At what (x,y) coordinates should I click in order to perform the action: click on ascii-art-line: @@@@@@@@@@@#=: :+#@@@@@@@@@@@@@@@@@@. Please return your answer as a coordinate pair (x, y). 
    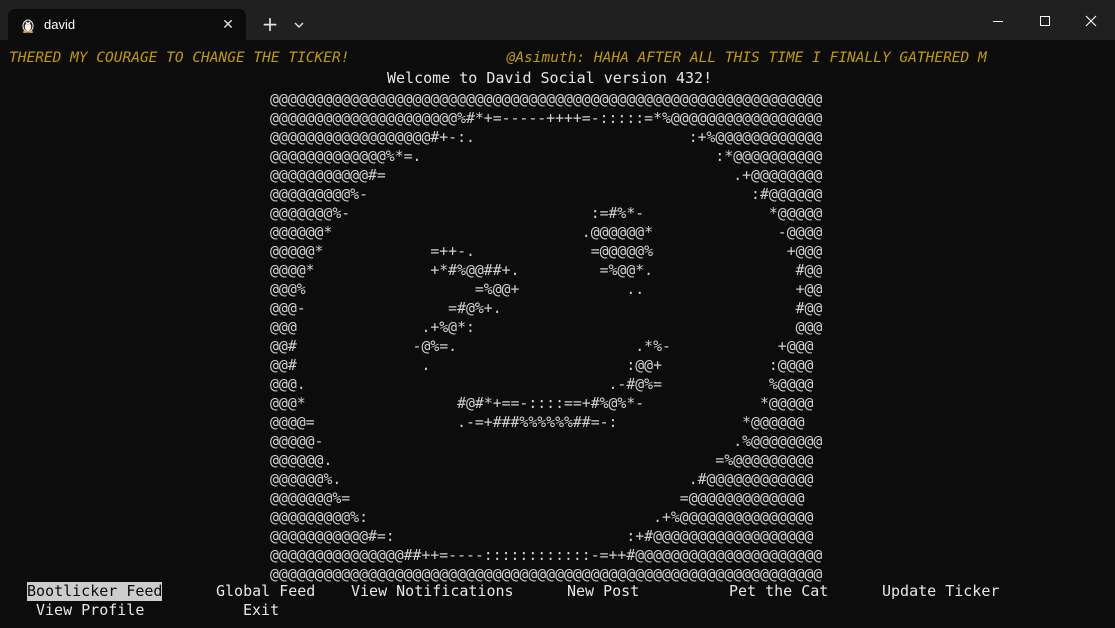
    Looking at the image, I should click on (542, 536).